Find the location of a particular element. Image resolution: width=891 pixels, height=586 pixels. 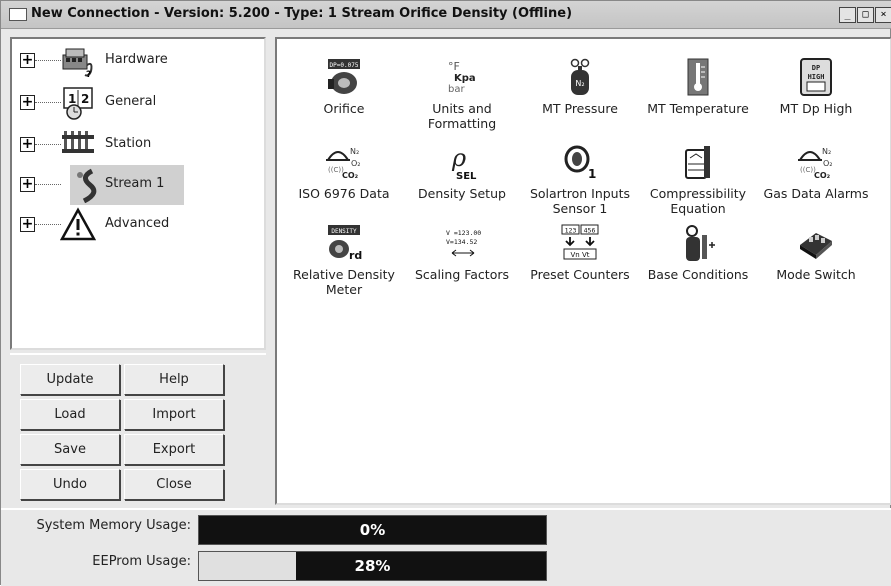

tree-item-label: Hardware is located at coordinates (136, 59).